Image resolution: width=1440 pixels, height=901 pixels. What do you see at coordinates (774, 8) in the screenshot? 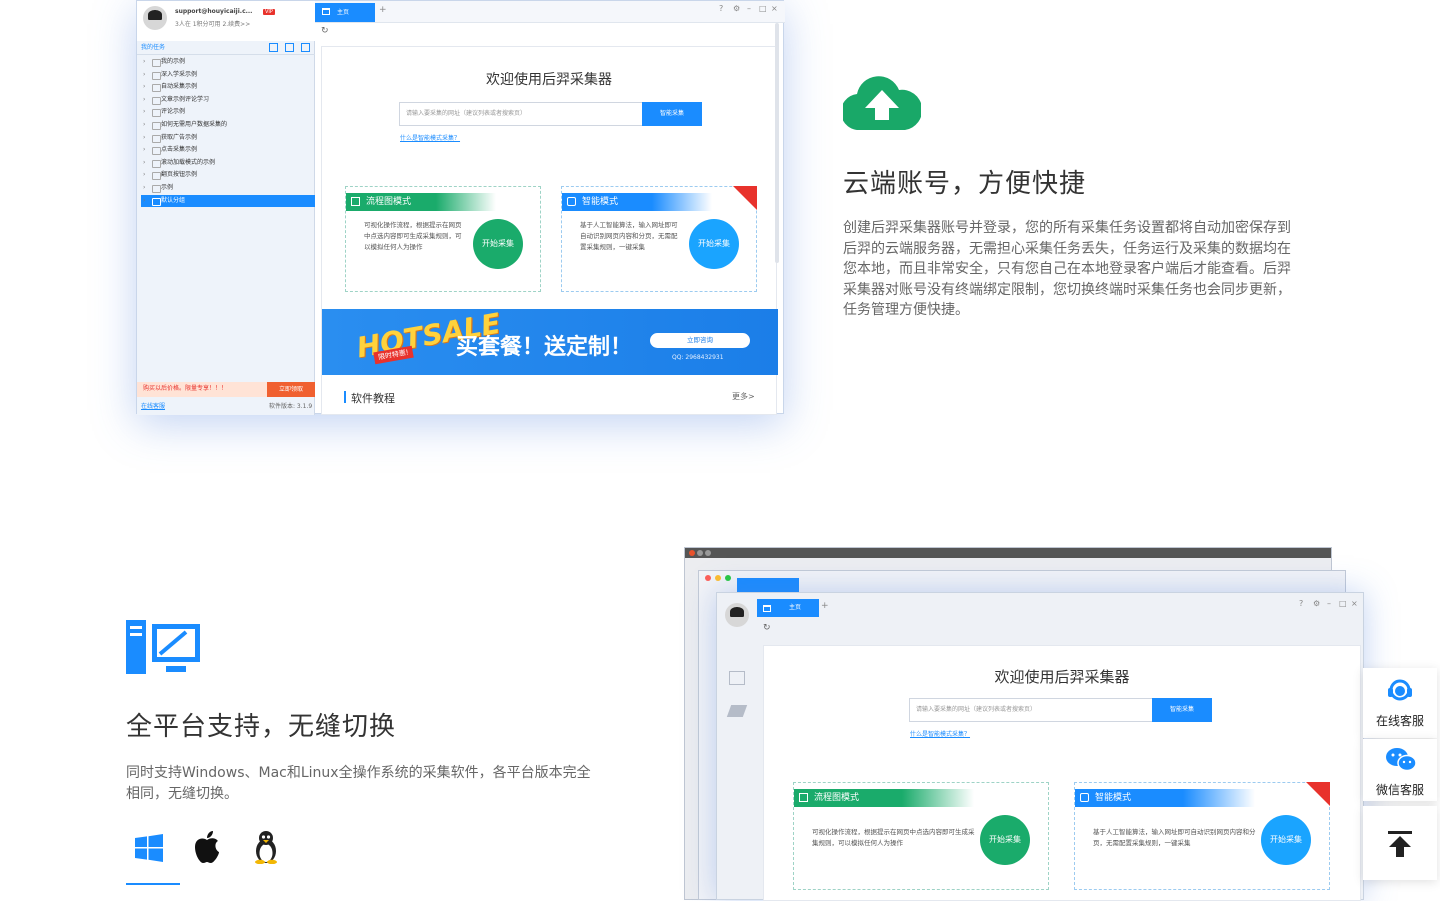
I see `close-icon: ×` at bounding box center [774, 8].